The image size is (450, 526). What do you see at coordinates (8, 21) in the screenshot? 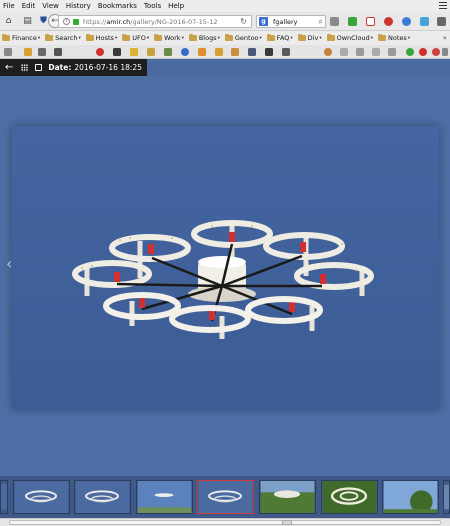
I see `home-icon: ⌂` at bounding box center [8, 21].